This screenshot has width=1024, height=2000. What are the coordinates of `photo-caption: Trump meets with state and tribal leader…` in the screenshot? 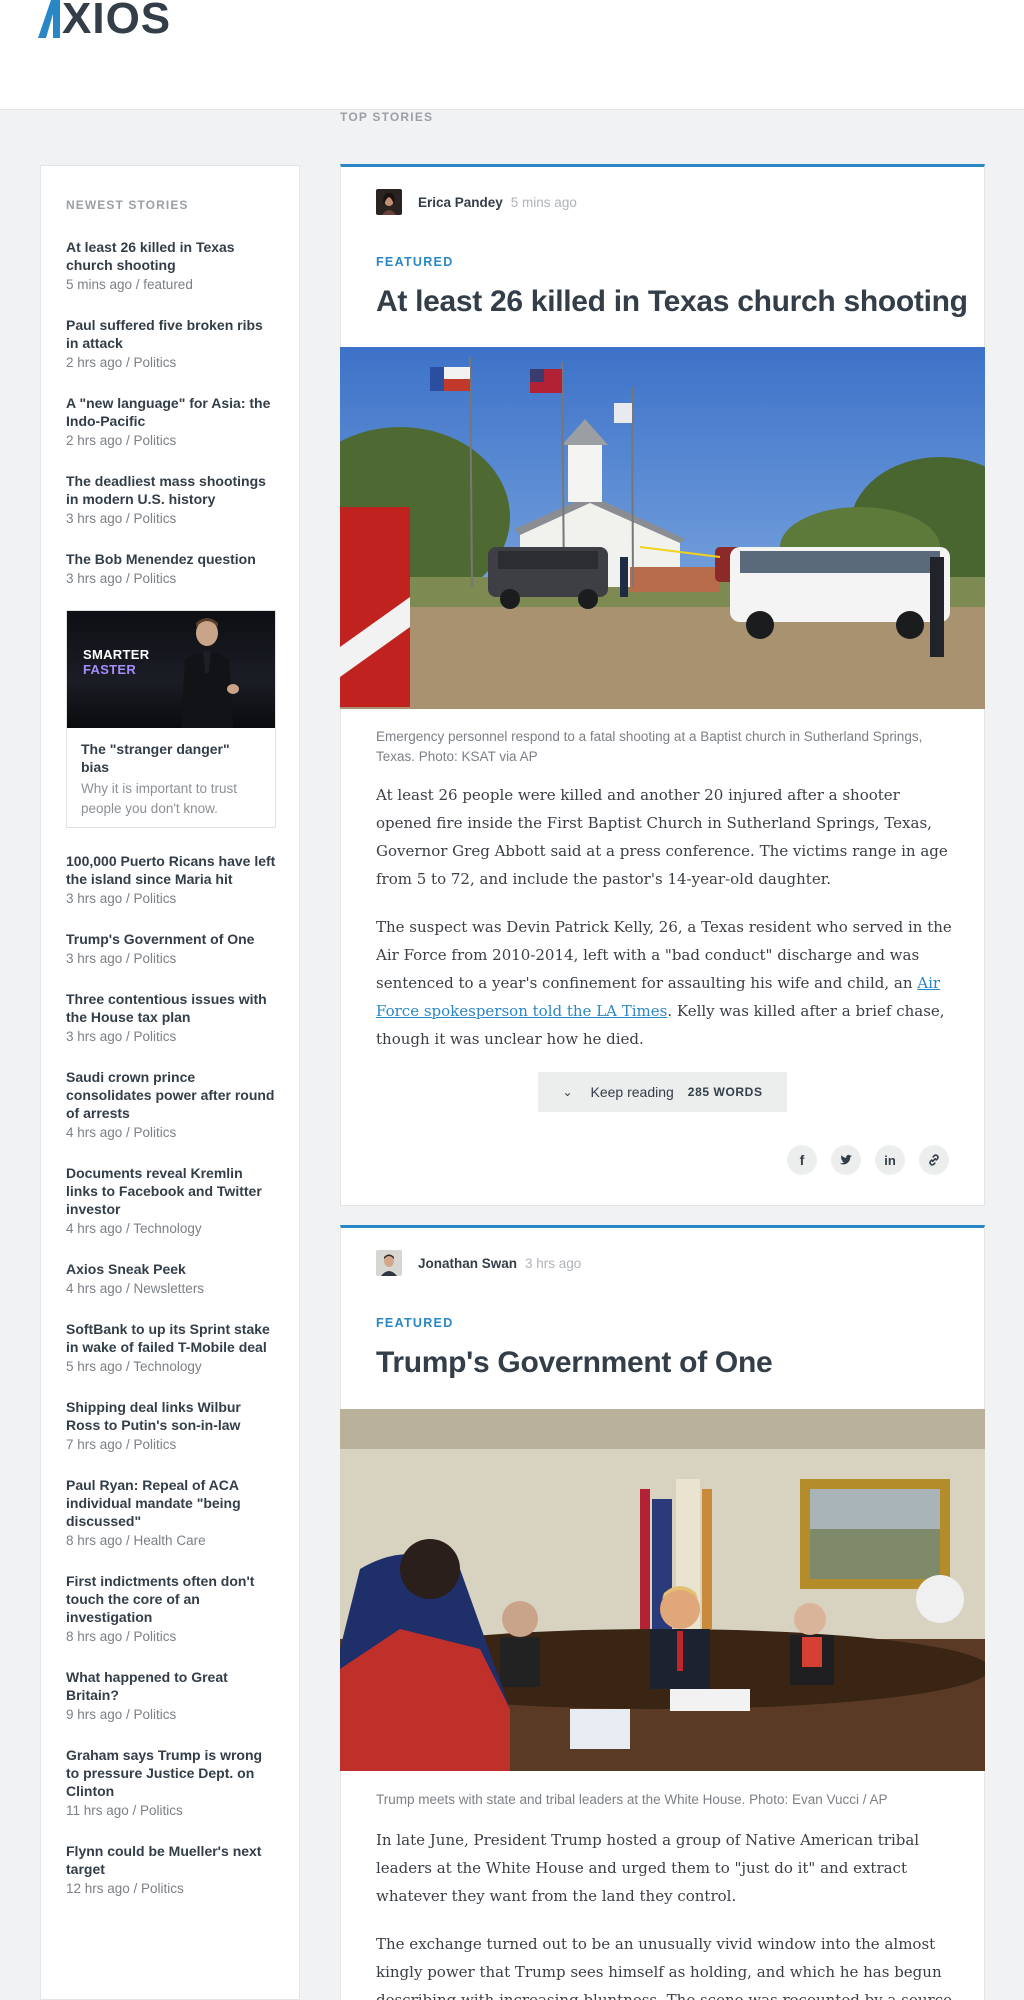 It's located at (632, 1799).